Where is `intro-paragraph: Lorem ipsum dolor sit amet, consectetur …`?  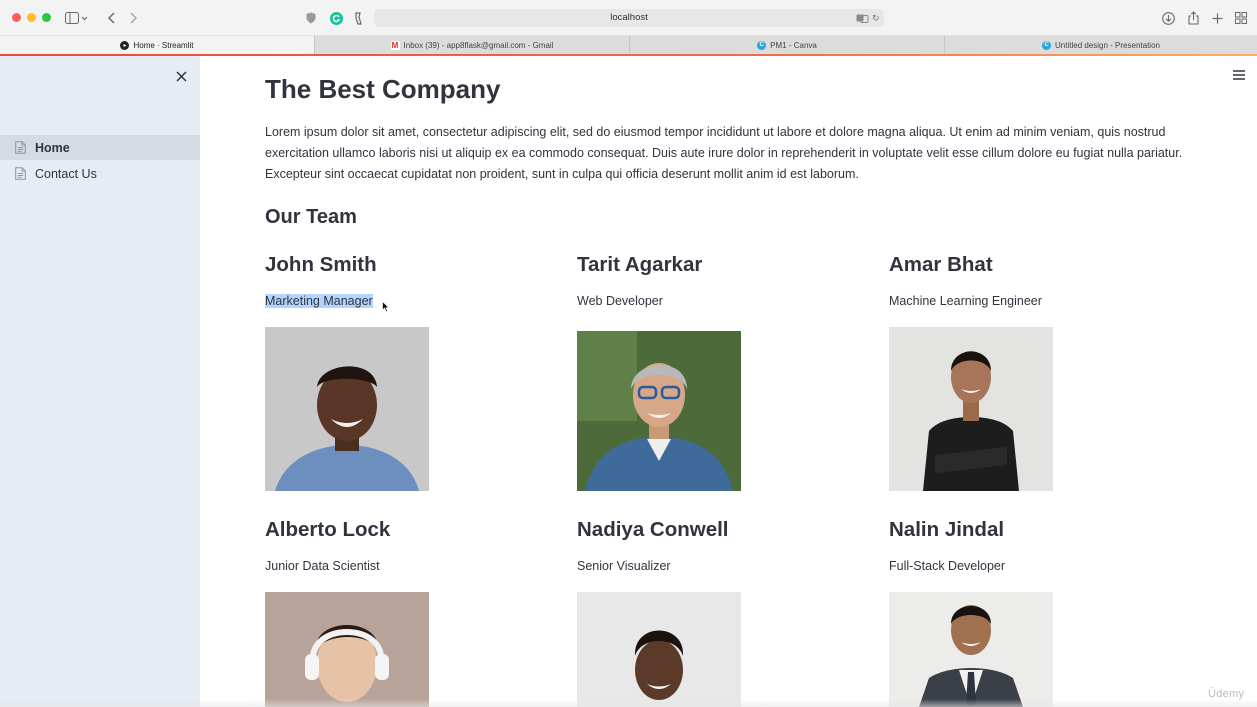 intro-paragraph: Lorem ipsum dolor sit amet, consectetur … is located at coordinates (724, 153).